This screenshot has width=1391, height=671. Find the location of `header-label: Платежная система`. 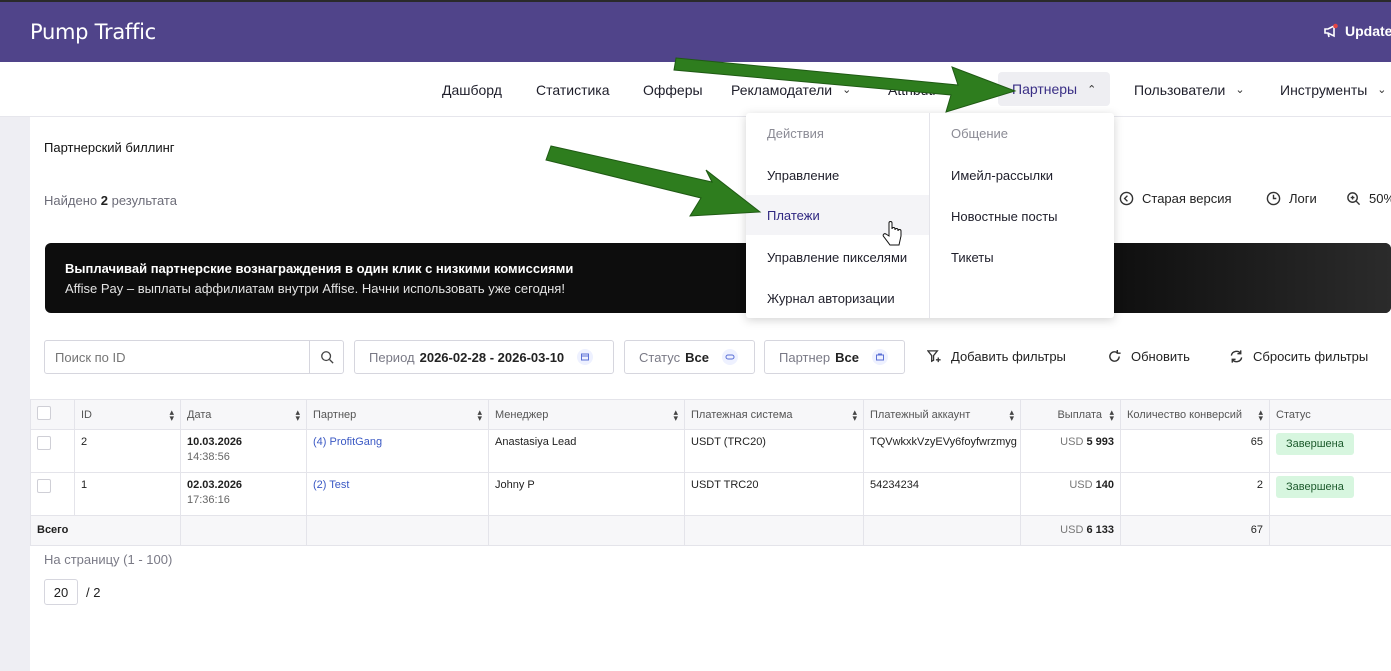

header-label: Платежная система is located at coordinates (742, 414).